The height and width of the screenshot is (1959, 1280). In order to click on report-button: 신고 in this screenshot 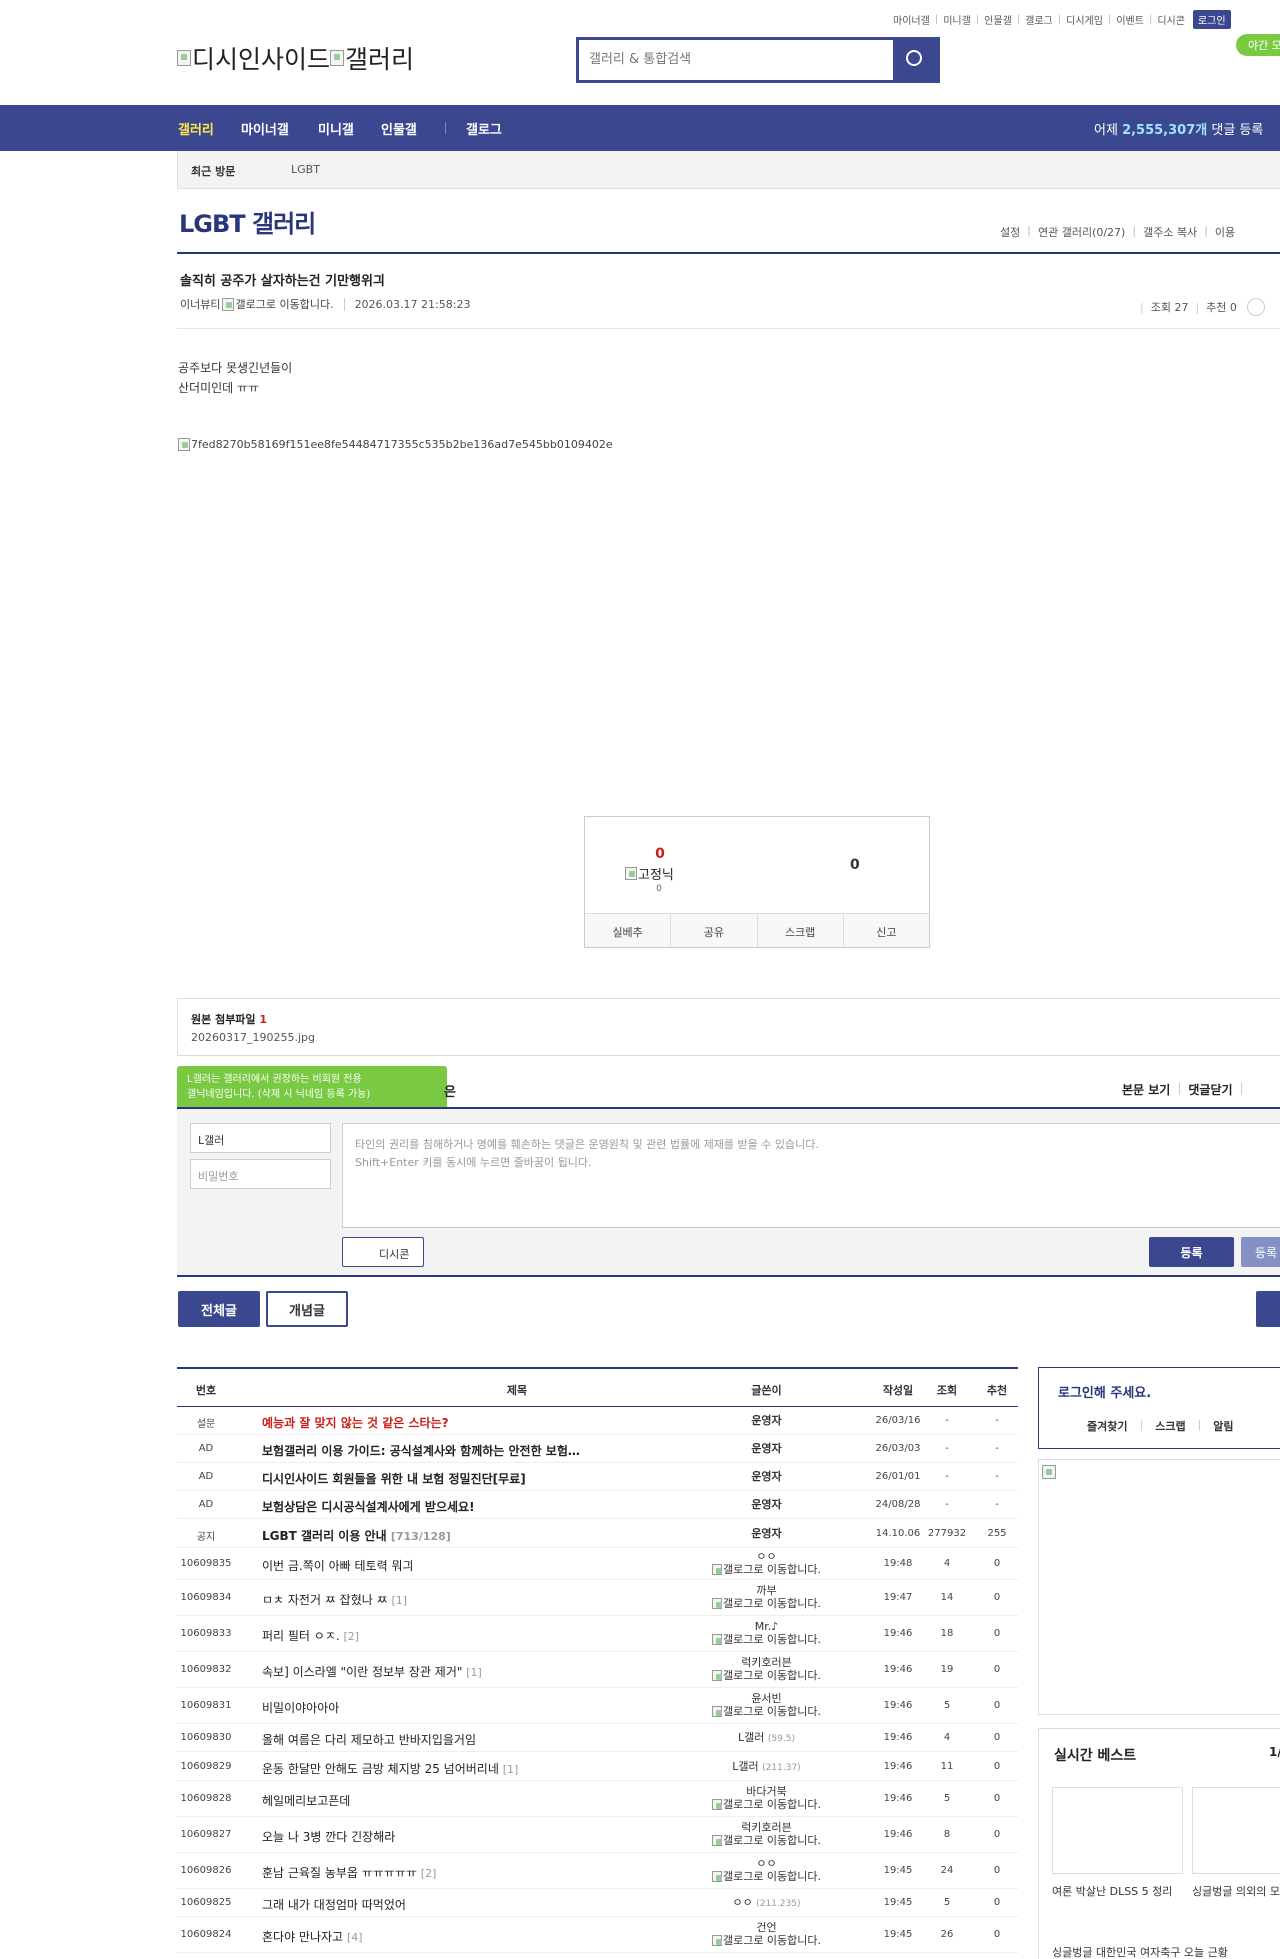, I will do `click(886, 930)`.